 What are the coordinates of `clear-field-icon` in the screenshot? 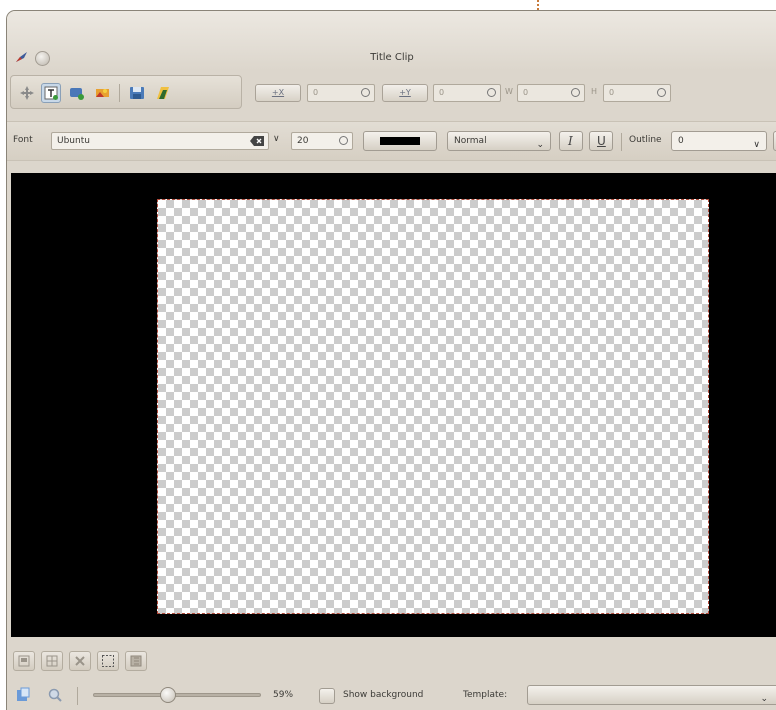 It's located at (257, 141).